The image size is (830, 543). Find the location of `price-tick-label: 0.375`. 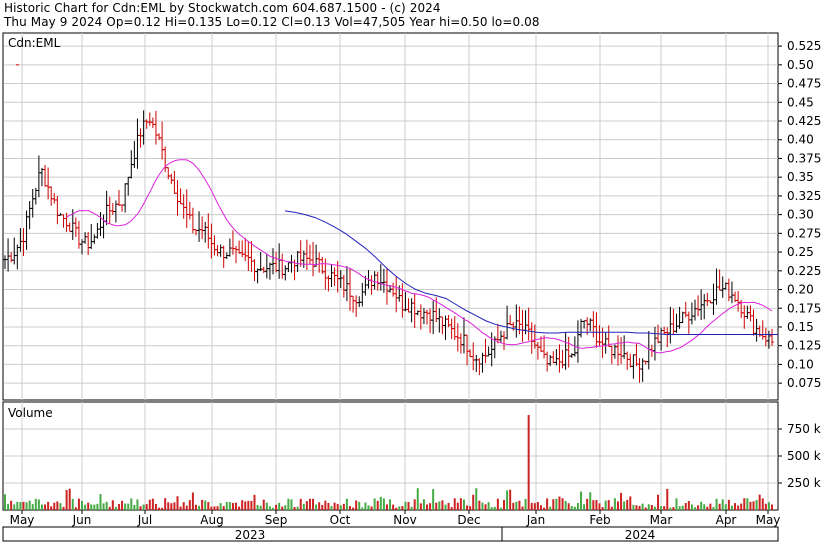

price-tick-label: 0.375 is located at coordinates (804, 158).